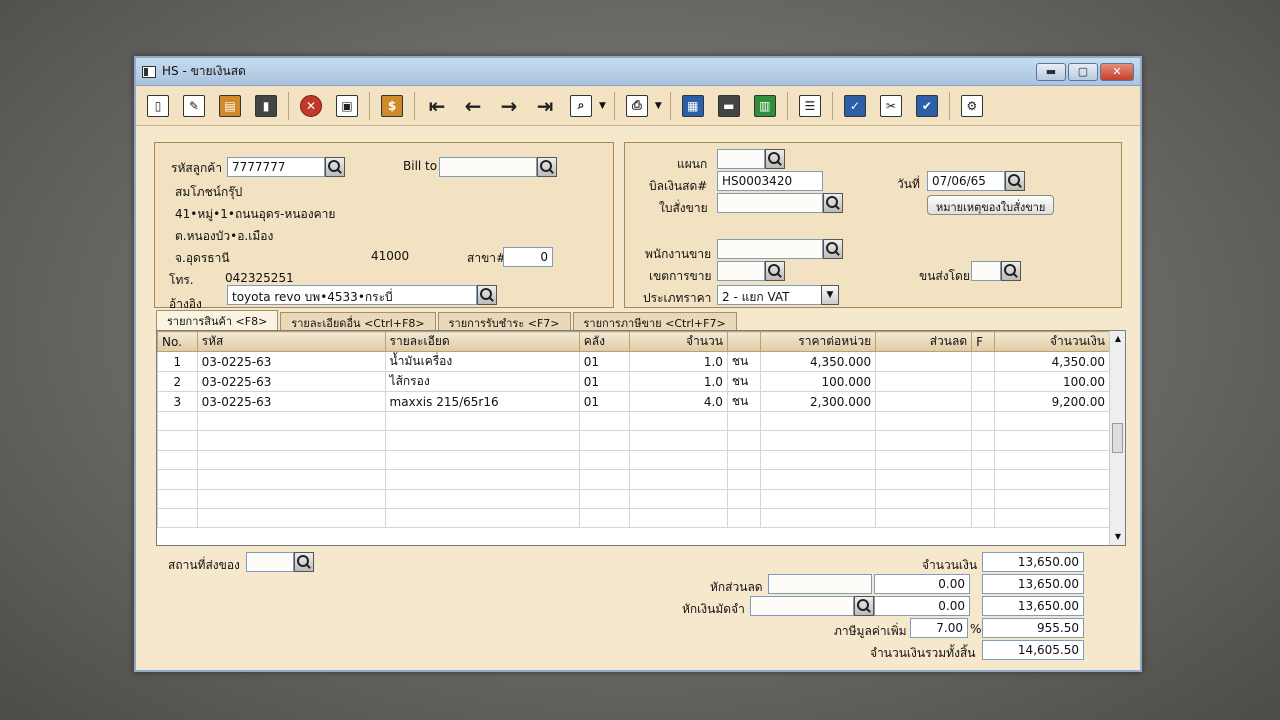 This screenshot has width=1280, height=720. Describe the element at coordinates (473, 106) in the screenshot. I see `prev-record-button: ←` at that location.